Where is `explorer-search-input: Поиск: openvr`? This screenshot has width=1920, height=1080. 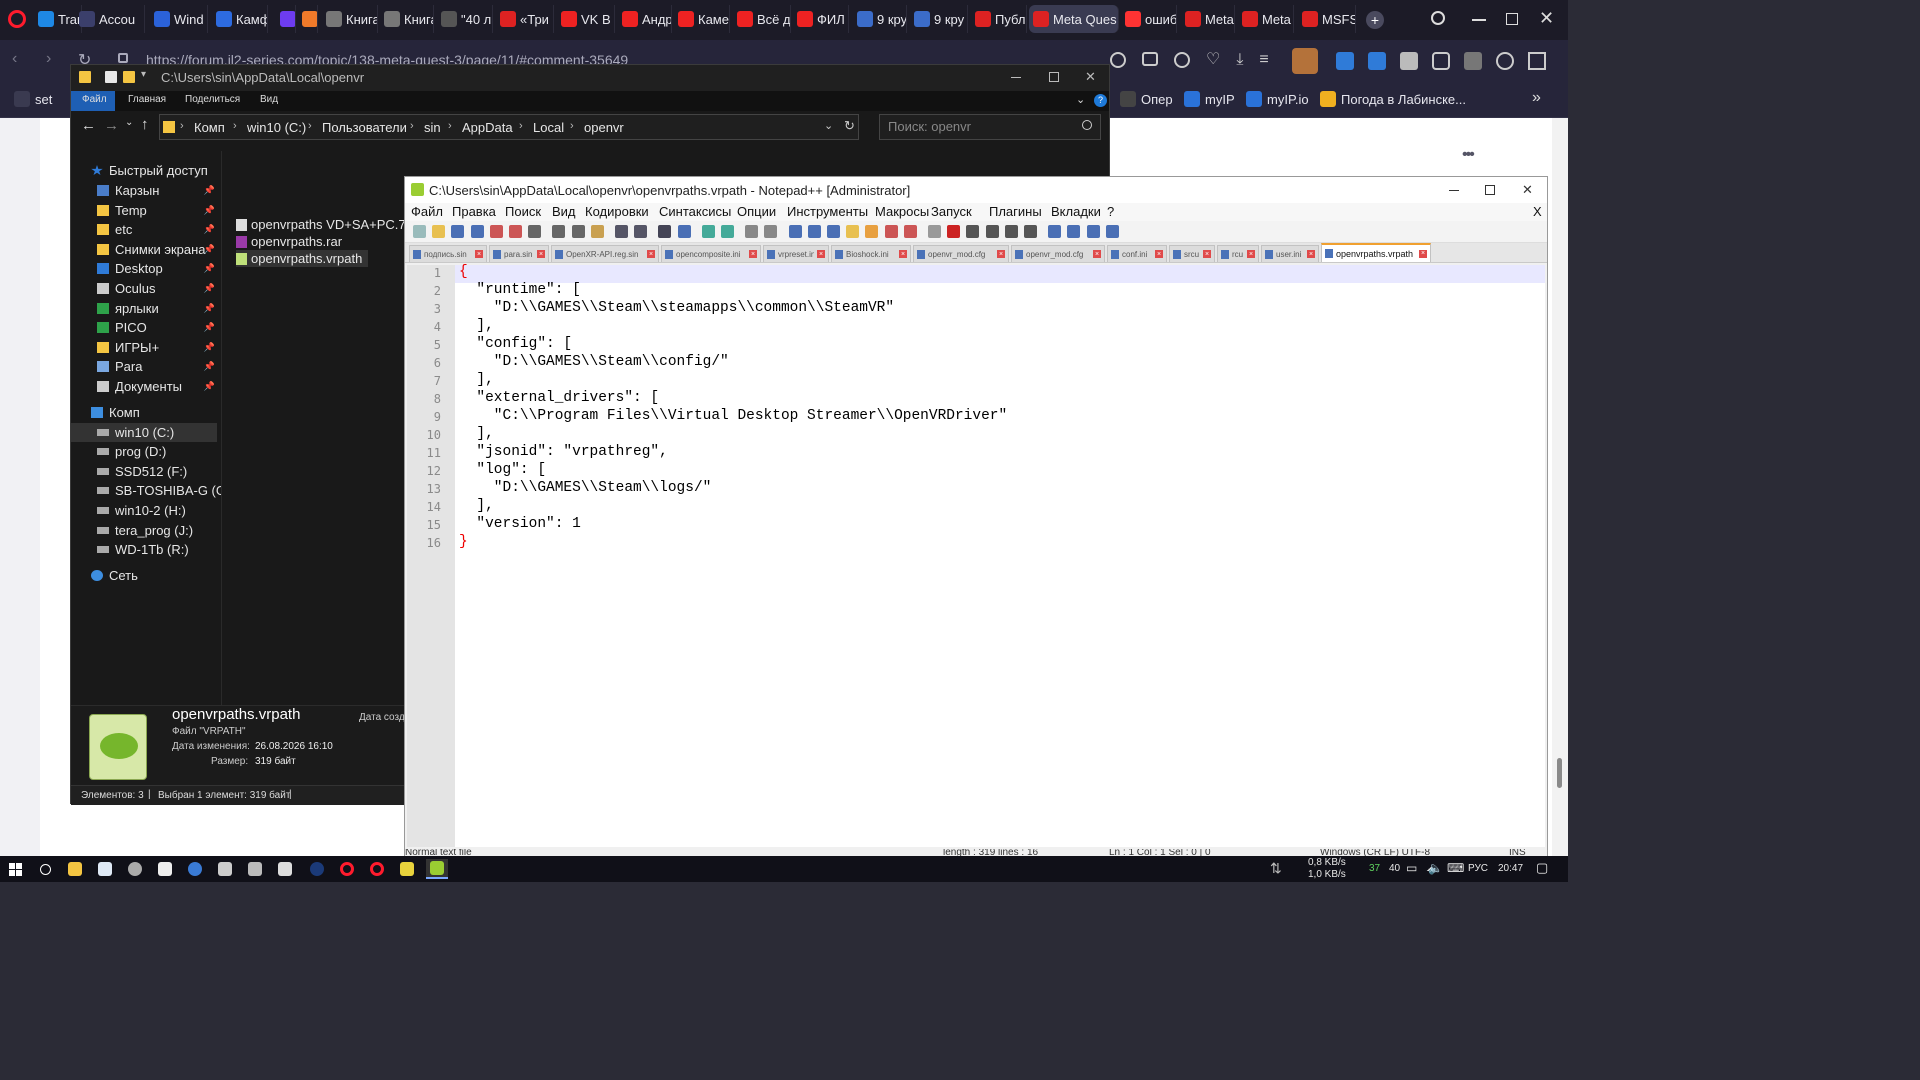 explorer-search-input: Поиск: openvr is located at coordinates (990, 127).